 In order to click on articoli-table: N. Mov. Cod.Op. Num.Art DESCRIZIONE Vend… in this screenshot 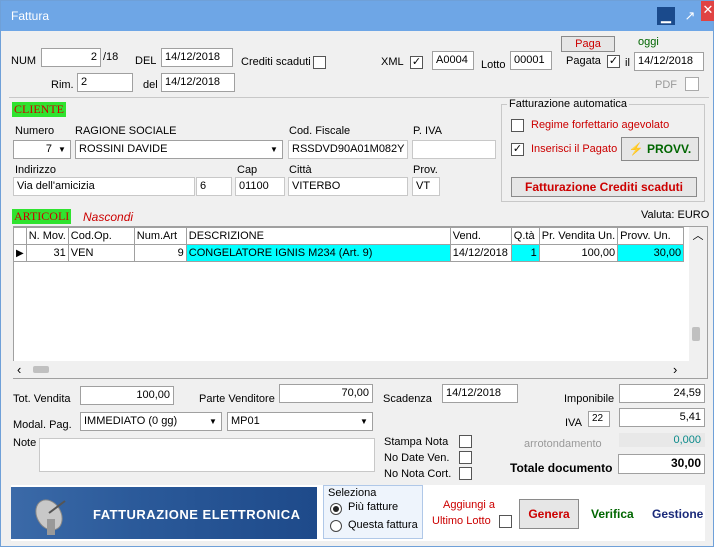, I will do `click(349, 244)`.